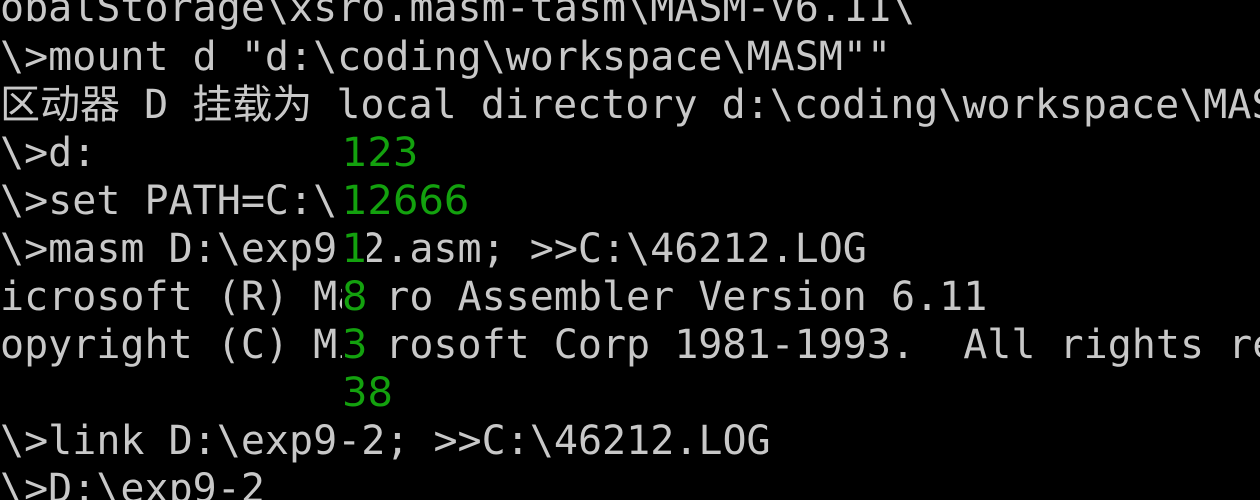 This screenshot has height=500, width=1260. Describe the element at coordinates (458, 15) in the screenshot. I see `terminal-line-path: obalStorage\xsro.masm-tasm\MASM-v6.11\` at that location.